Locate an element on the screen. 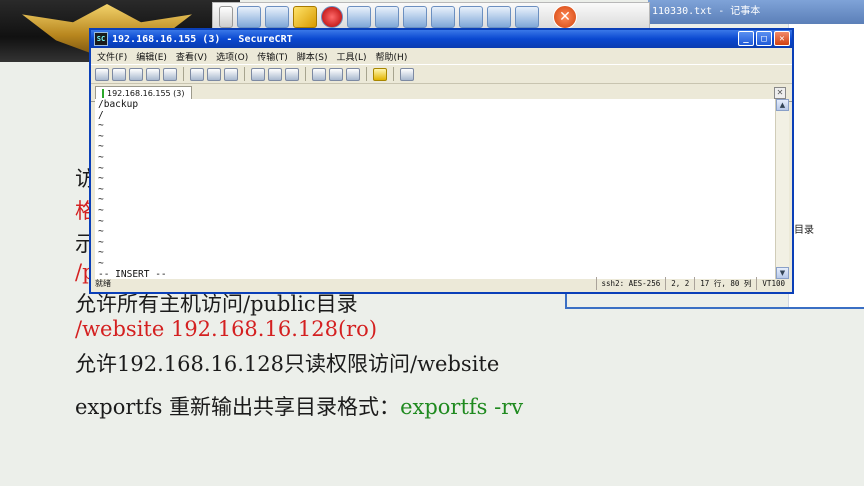  print-setup-icon is located at coordinates (258, 74).